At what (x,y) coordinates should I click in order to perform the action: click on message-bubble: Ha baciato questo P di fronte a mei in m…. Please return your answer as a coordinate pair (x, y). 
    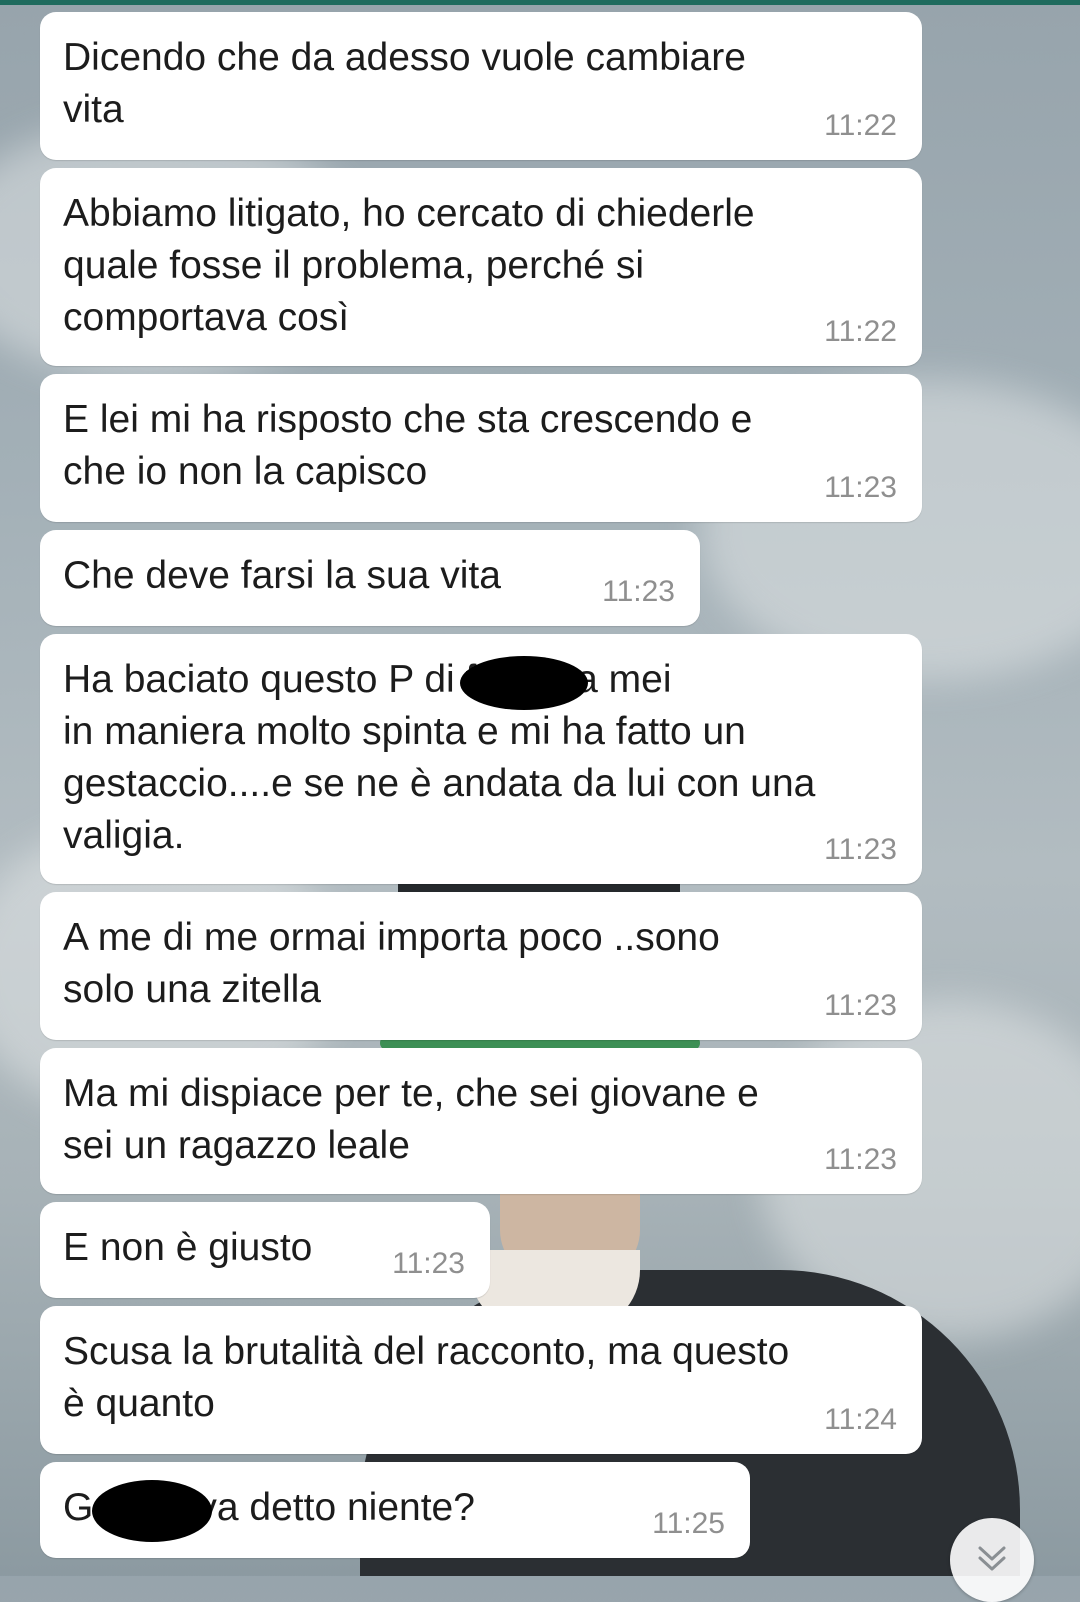
    Looking at the image, I should click on (481, 759).